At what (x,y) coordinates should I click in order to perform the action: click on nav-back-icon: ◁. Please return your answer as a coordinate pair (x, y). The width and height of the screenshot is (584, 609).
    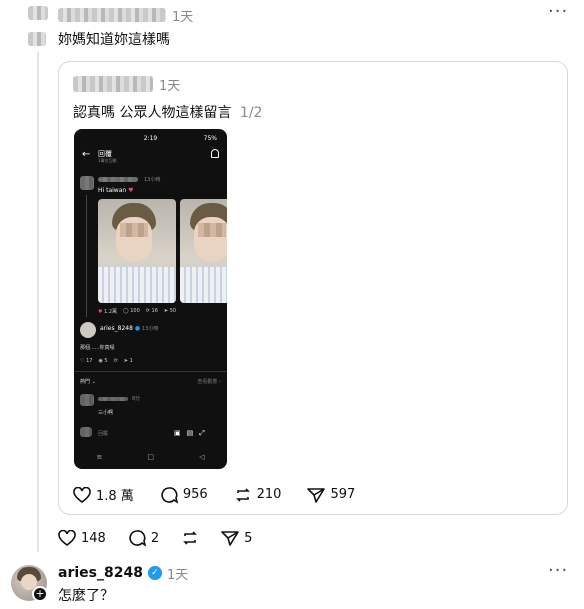
    Looking at the image, I should click on (202, 457).